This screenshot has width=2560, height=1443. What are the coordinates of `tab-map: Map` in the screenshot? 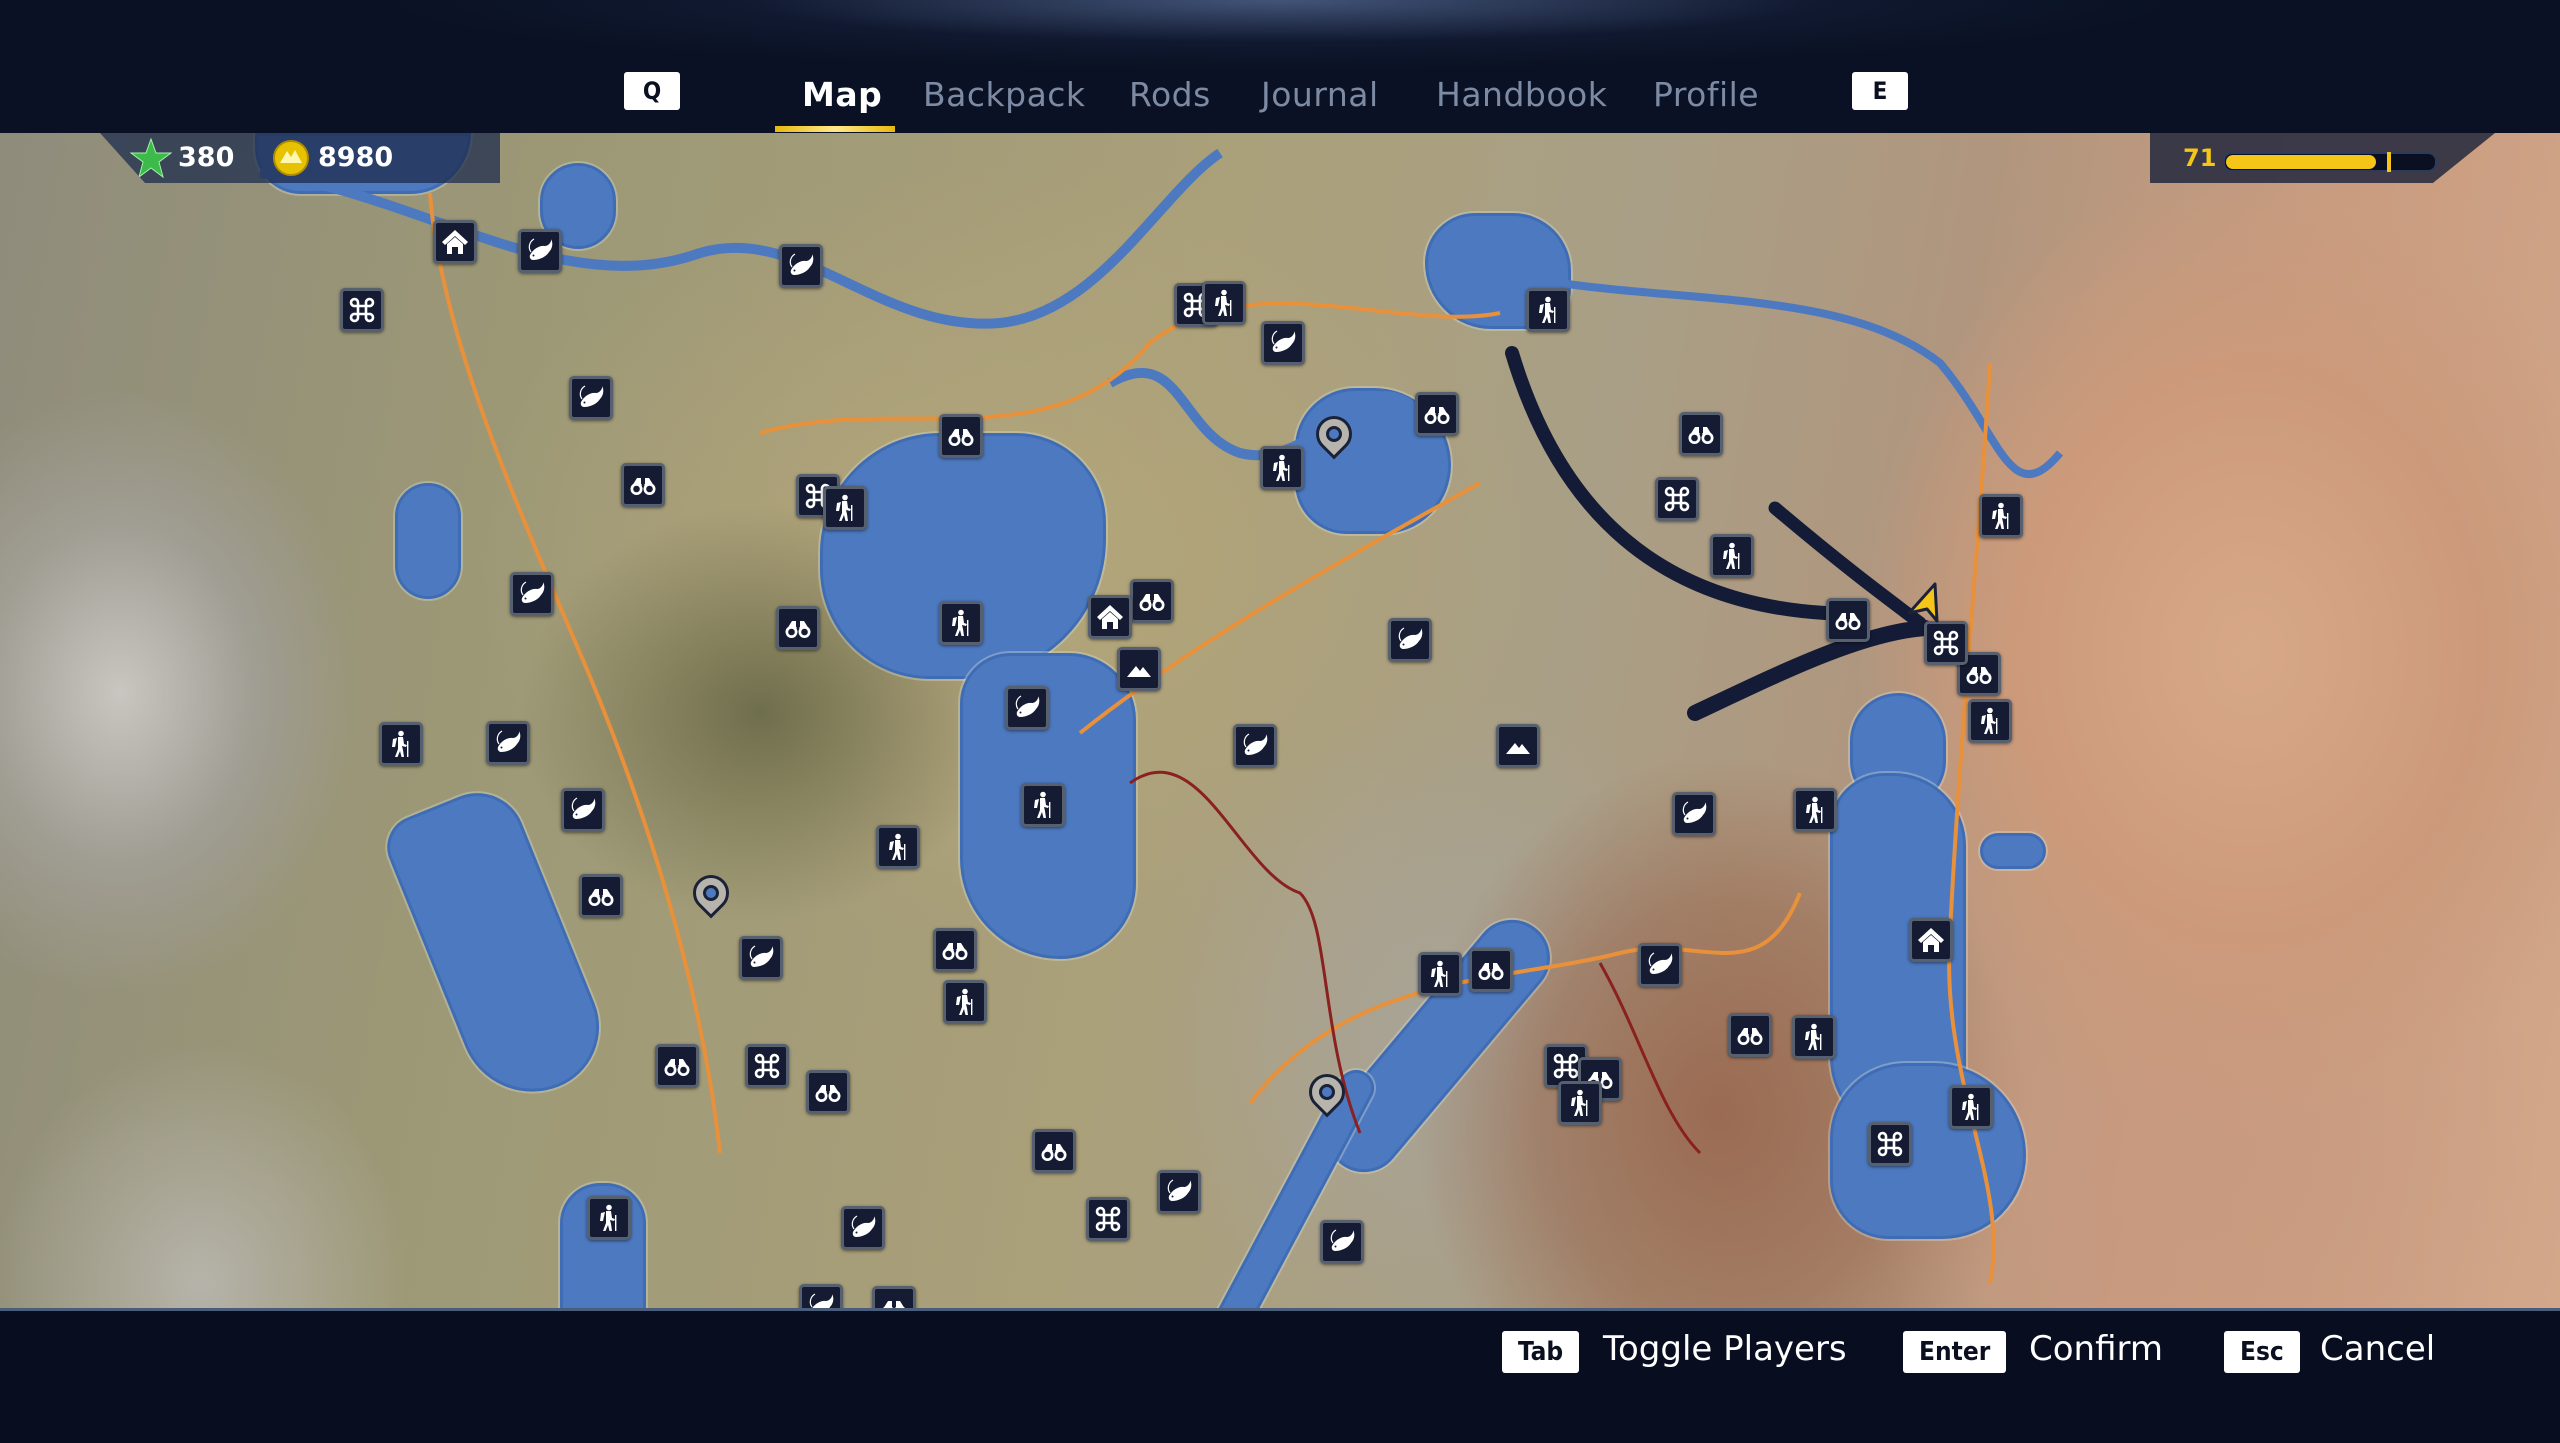 It's located at (842, 95).